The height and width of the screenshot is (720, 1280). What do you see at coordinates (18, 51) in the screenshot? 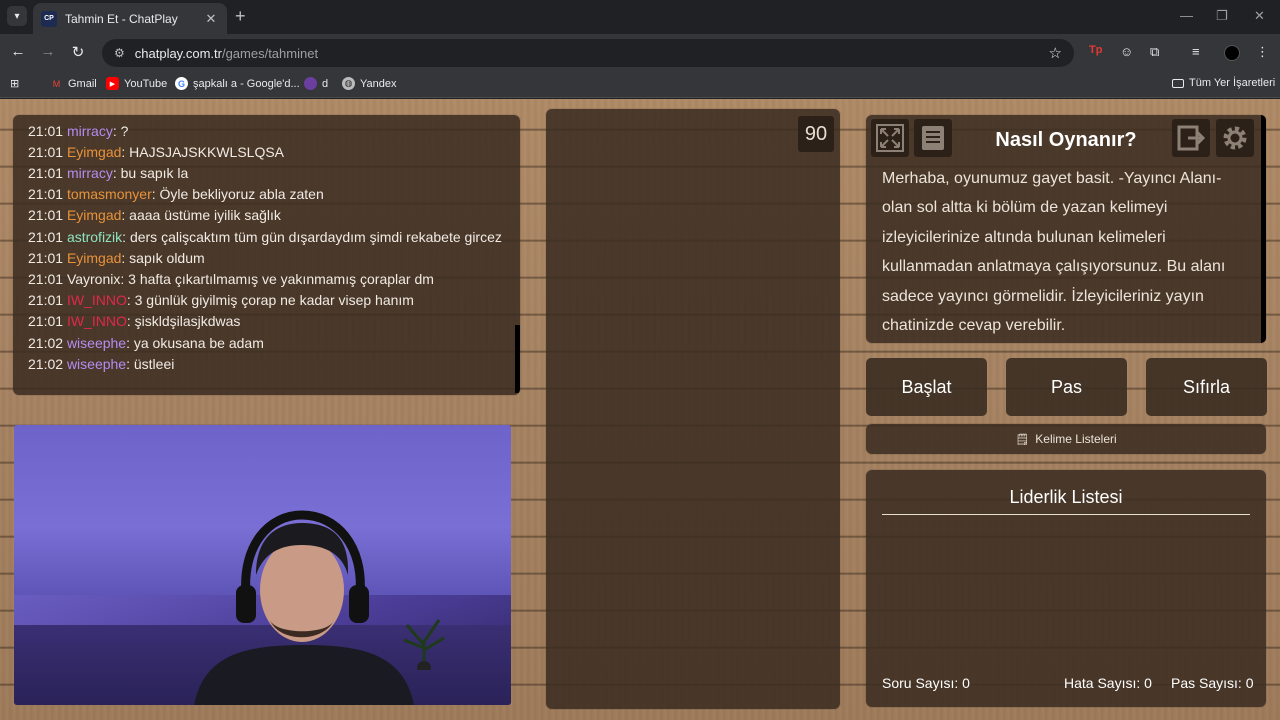
I see `back-icon: ←` at bounding box center [18, 51].